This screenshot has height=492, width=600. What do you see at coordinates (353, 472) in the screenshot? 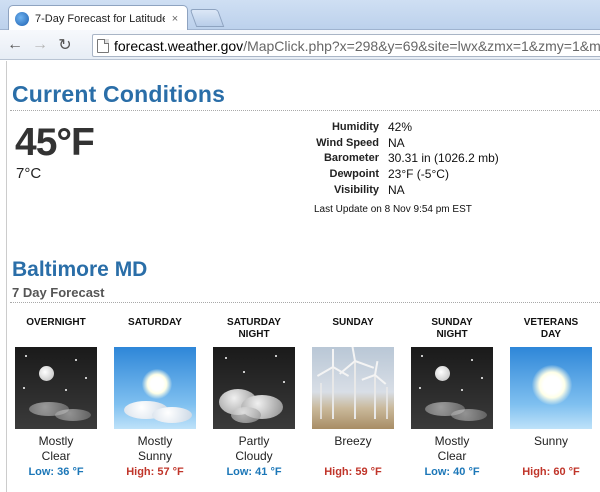
I see `forecast-temperature: High: 59 °F` at bounding box center [353, 472].